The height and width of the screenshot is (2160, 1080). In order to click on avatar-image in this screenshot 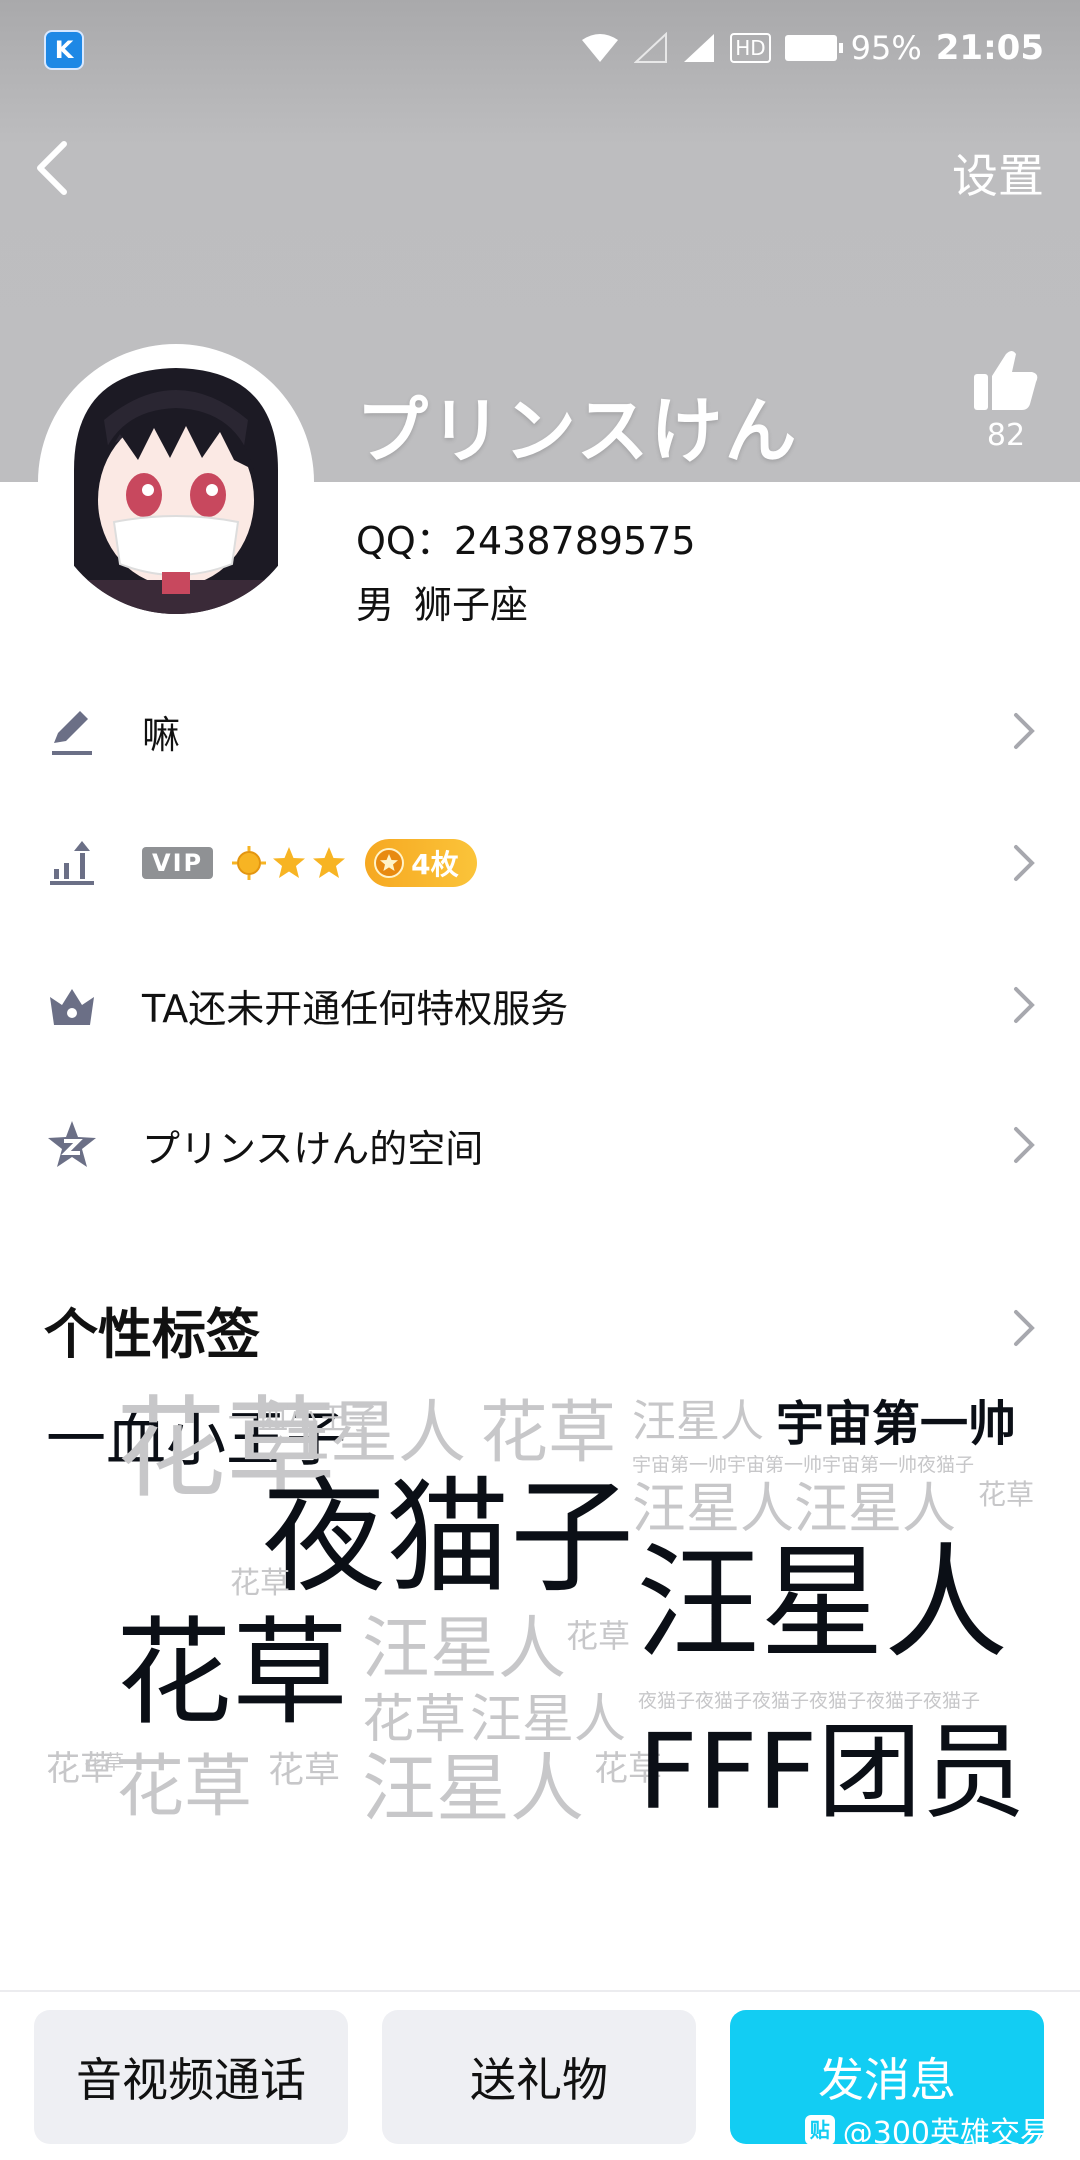, I will do `click(176, 482)`.